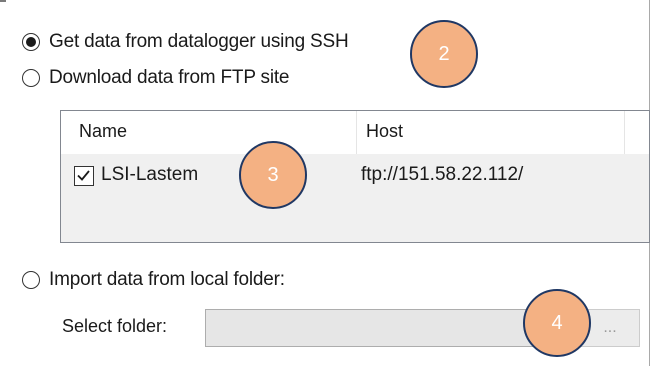 This screenshot has width=661, height=366. I want to click on column-header-host: Host, so click(384, 131).